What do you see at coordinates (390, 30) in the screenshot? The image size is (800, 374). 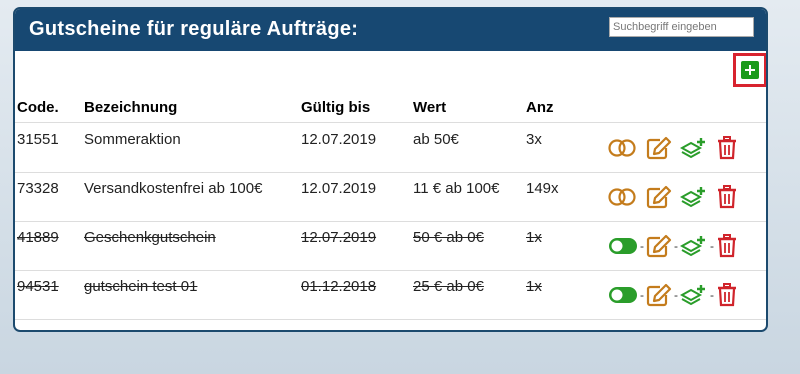 I see `panel-header: Gutscheine für reguläre Aufträge:` at bounding box center [390, 30].